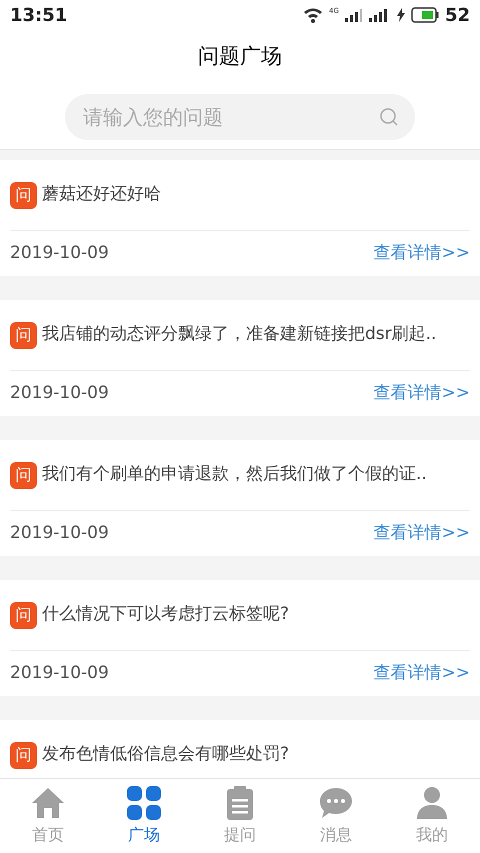 The width and height of the screenshot is (480, 853). Describe the element at coordinates (240, 56) in the screenshot. I see `page-title: 问题广场` at that location.